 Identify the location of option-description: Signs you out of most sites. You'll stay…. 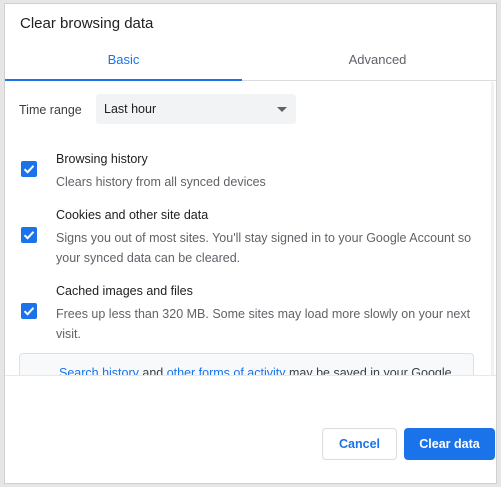
(264, 248).